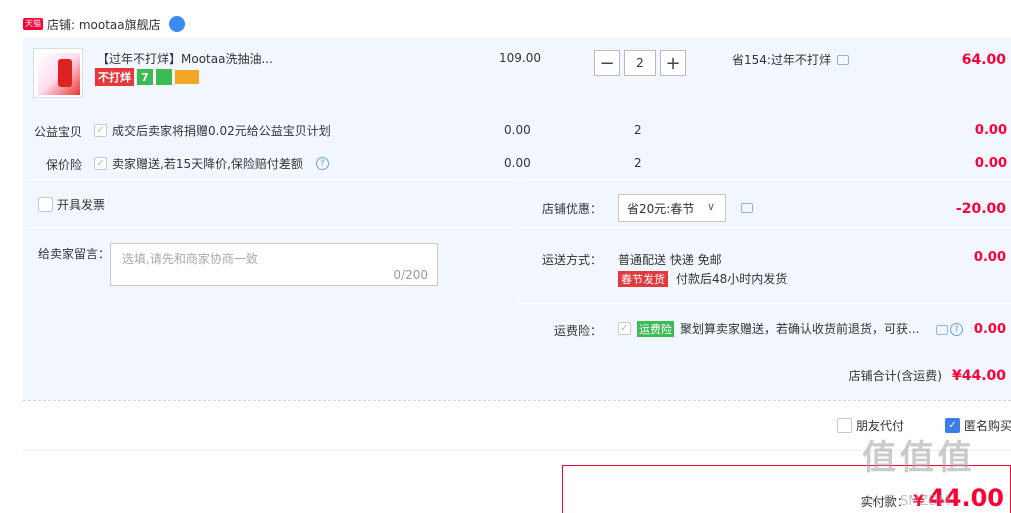 The image size is (1011, 513). I want to click on message-textarea: 选填,请先和商家协商一致 0/200, so click(274, 264).